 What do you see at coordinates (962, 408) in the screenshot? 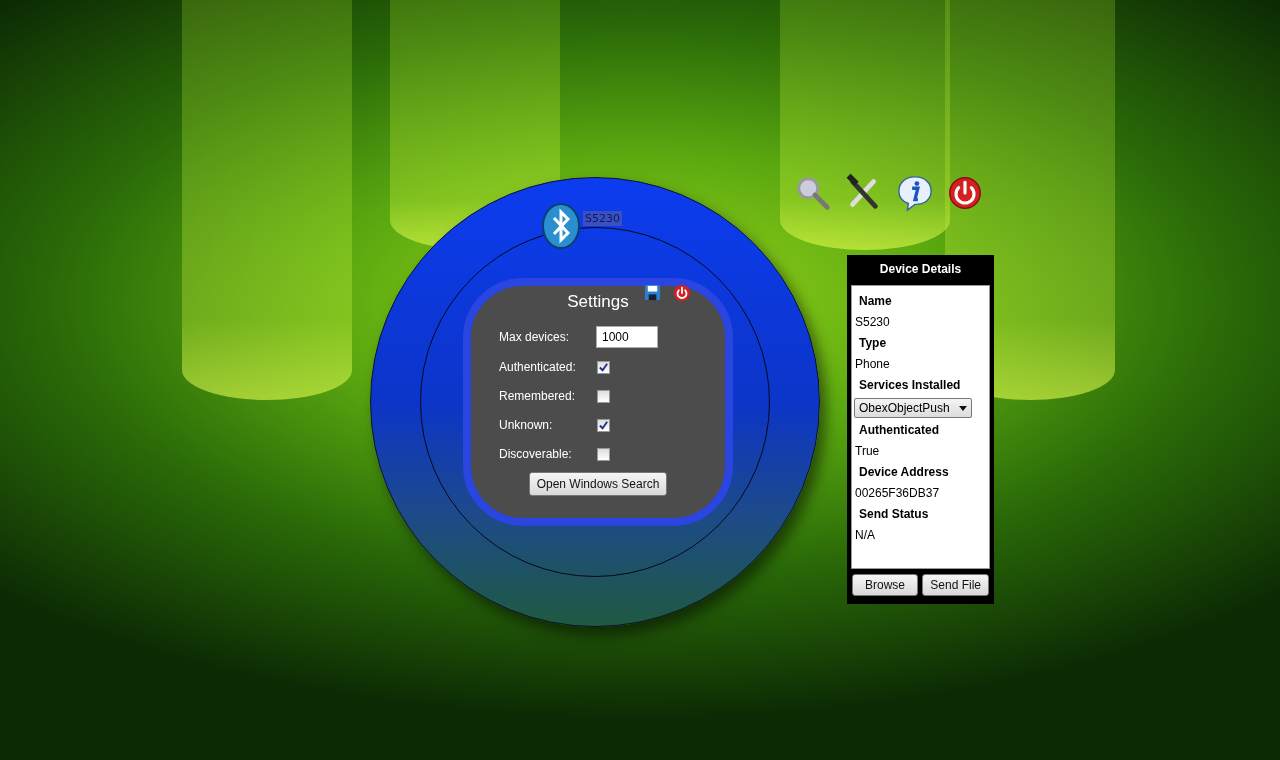
I see `caret-icon` at bounding box center [962, 408].